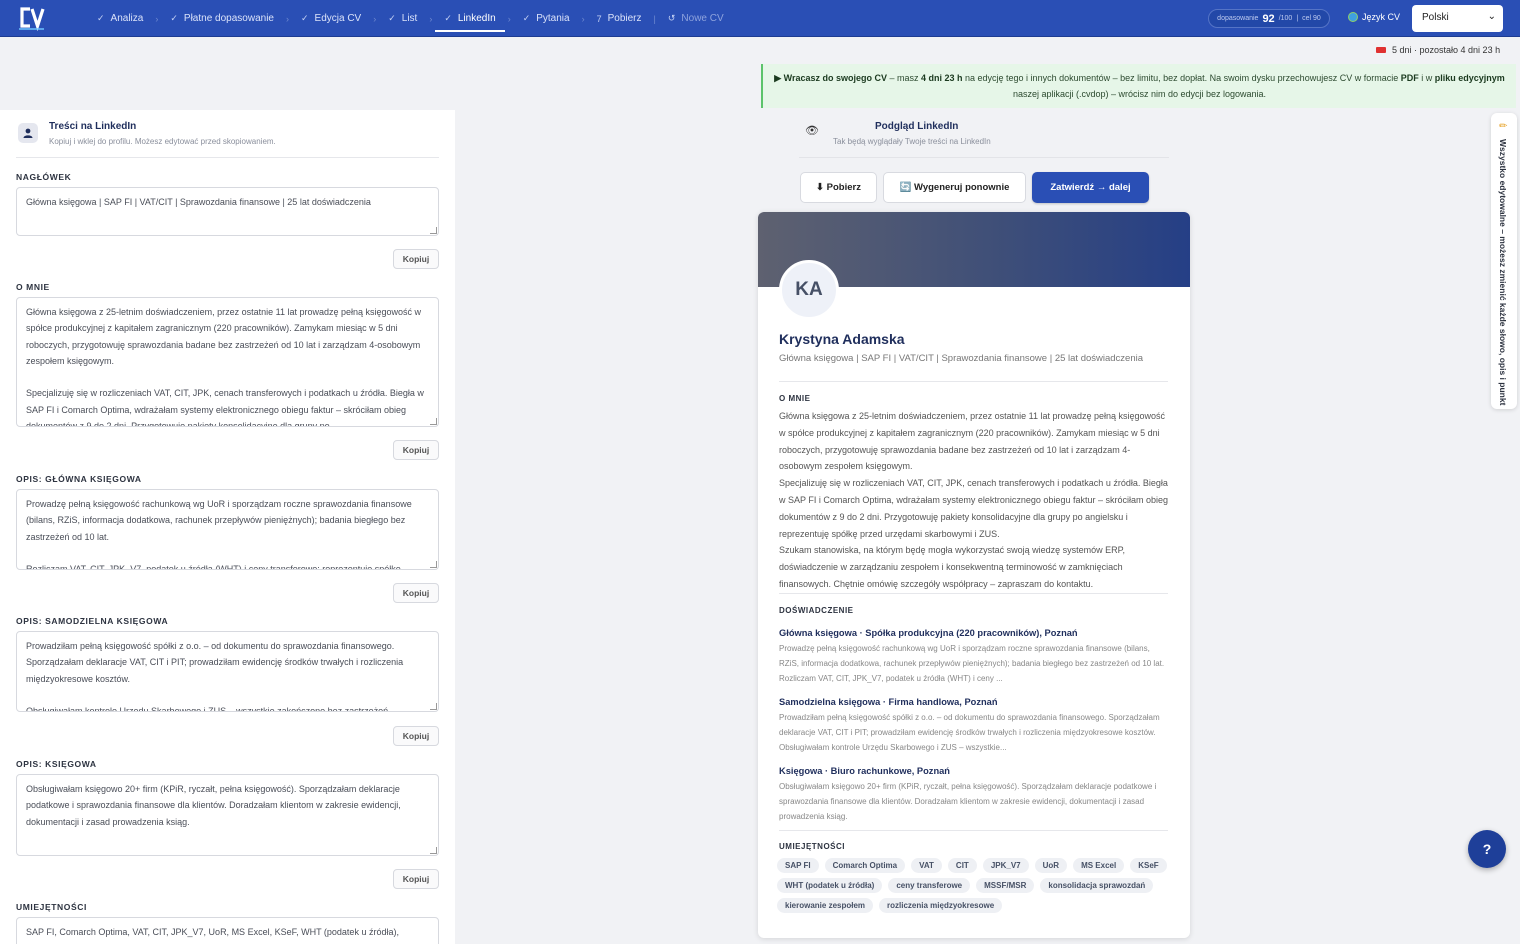 This screenshot has width=1520, height=944. I want to click on step-label: Edycja CV, so click(338, 18).